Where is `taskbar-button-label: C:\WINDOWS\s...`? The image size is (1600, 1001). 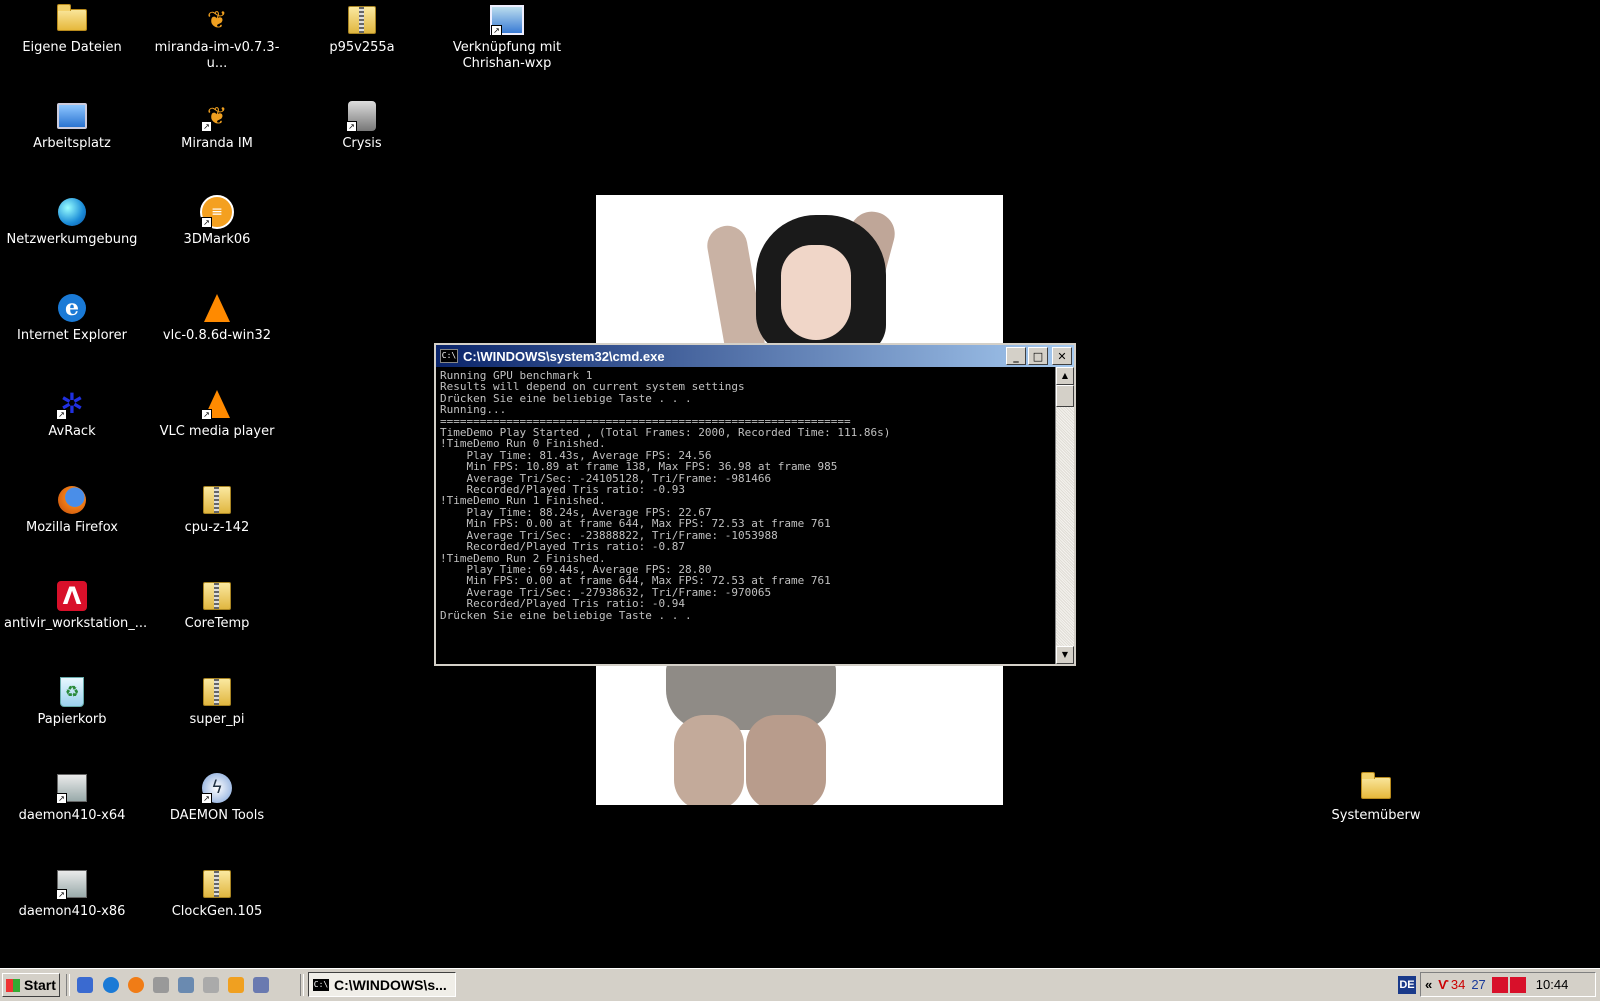
taskbar-button-label: C:\WINDOWS\s... is located at coordinates (390, 984).